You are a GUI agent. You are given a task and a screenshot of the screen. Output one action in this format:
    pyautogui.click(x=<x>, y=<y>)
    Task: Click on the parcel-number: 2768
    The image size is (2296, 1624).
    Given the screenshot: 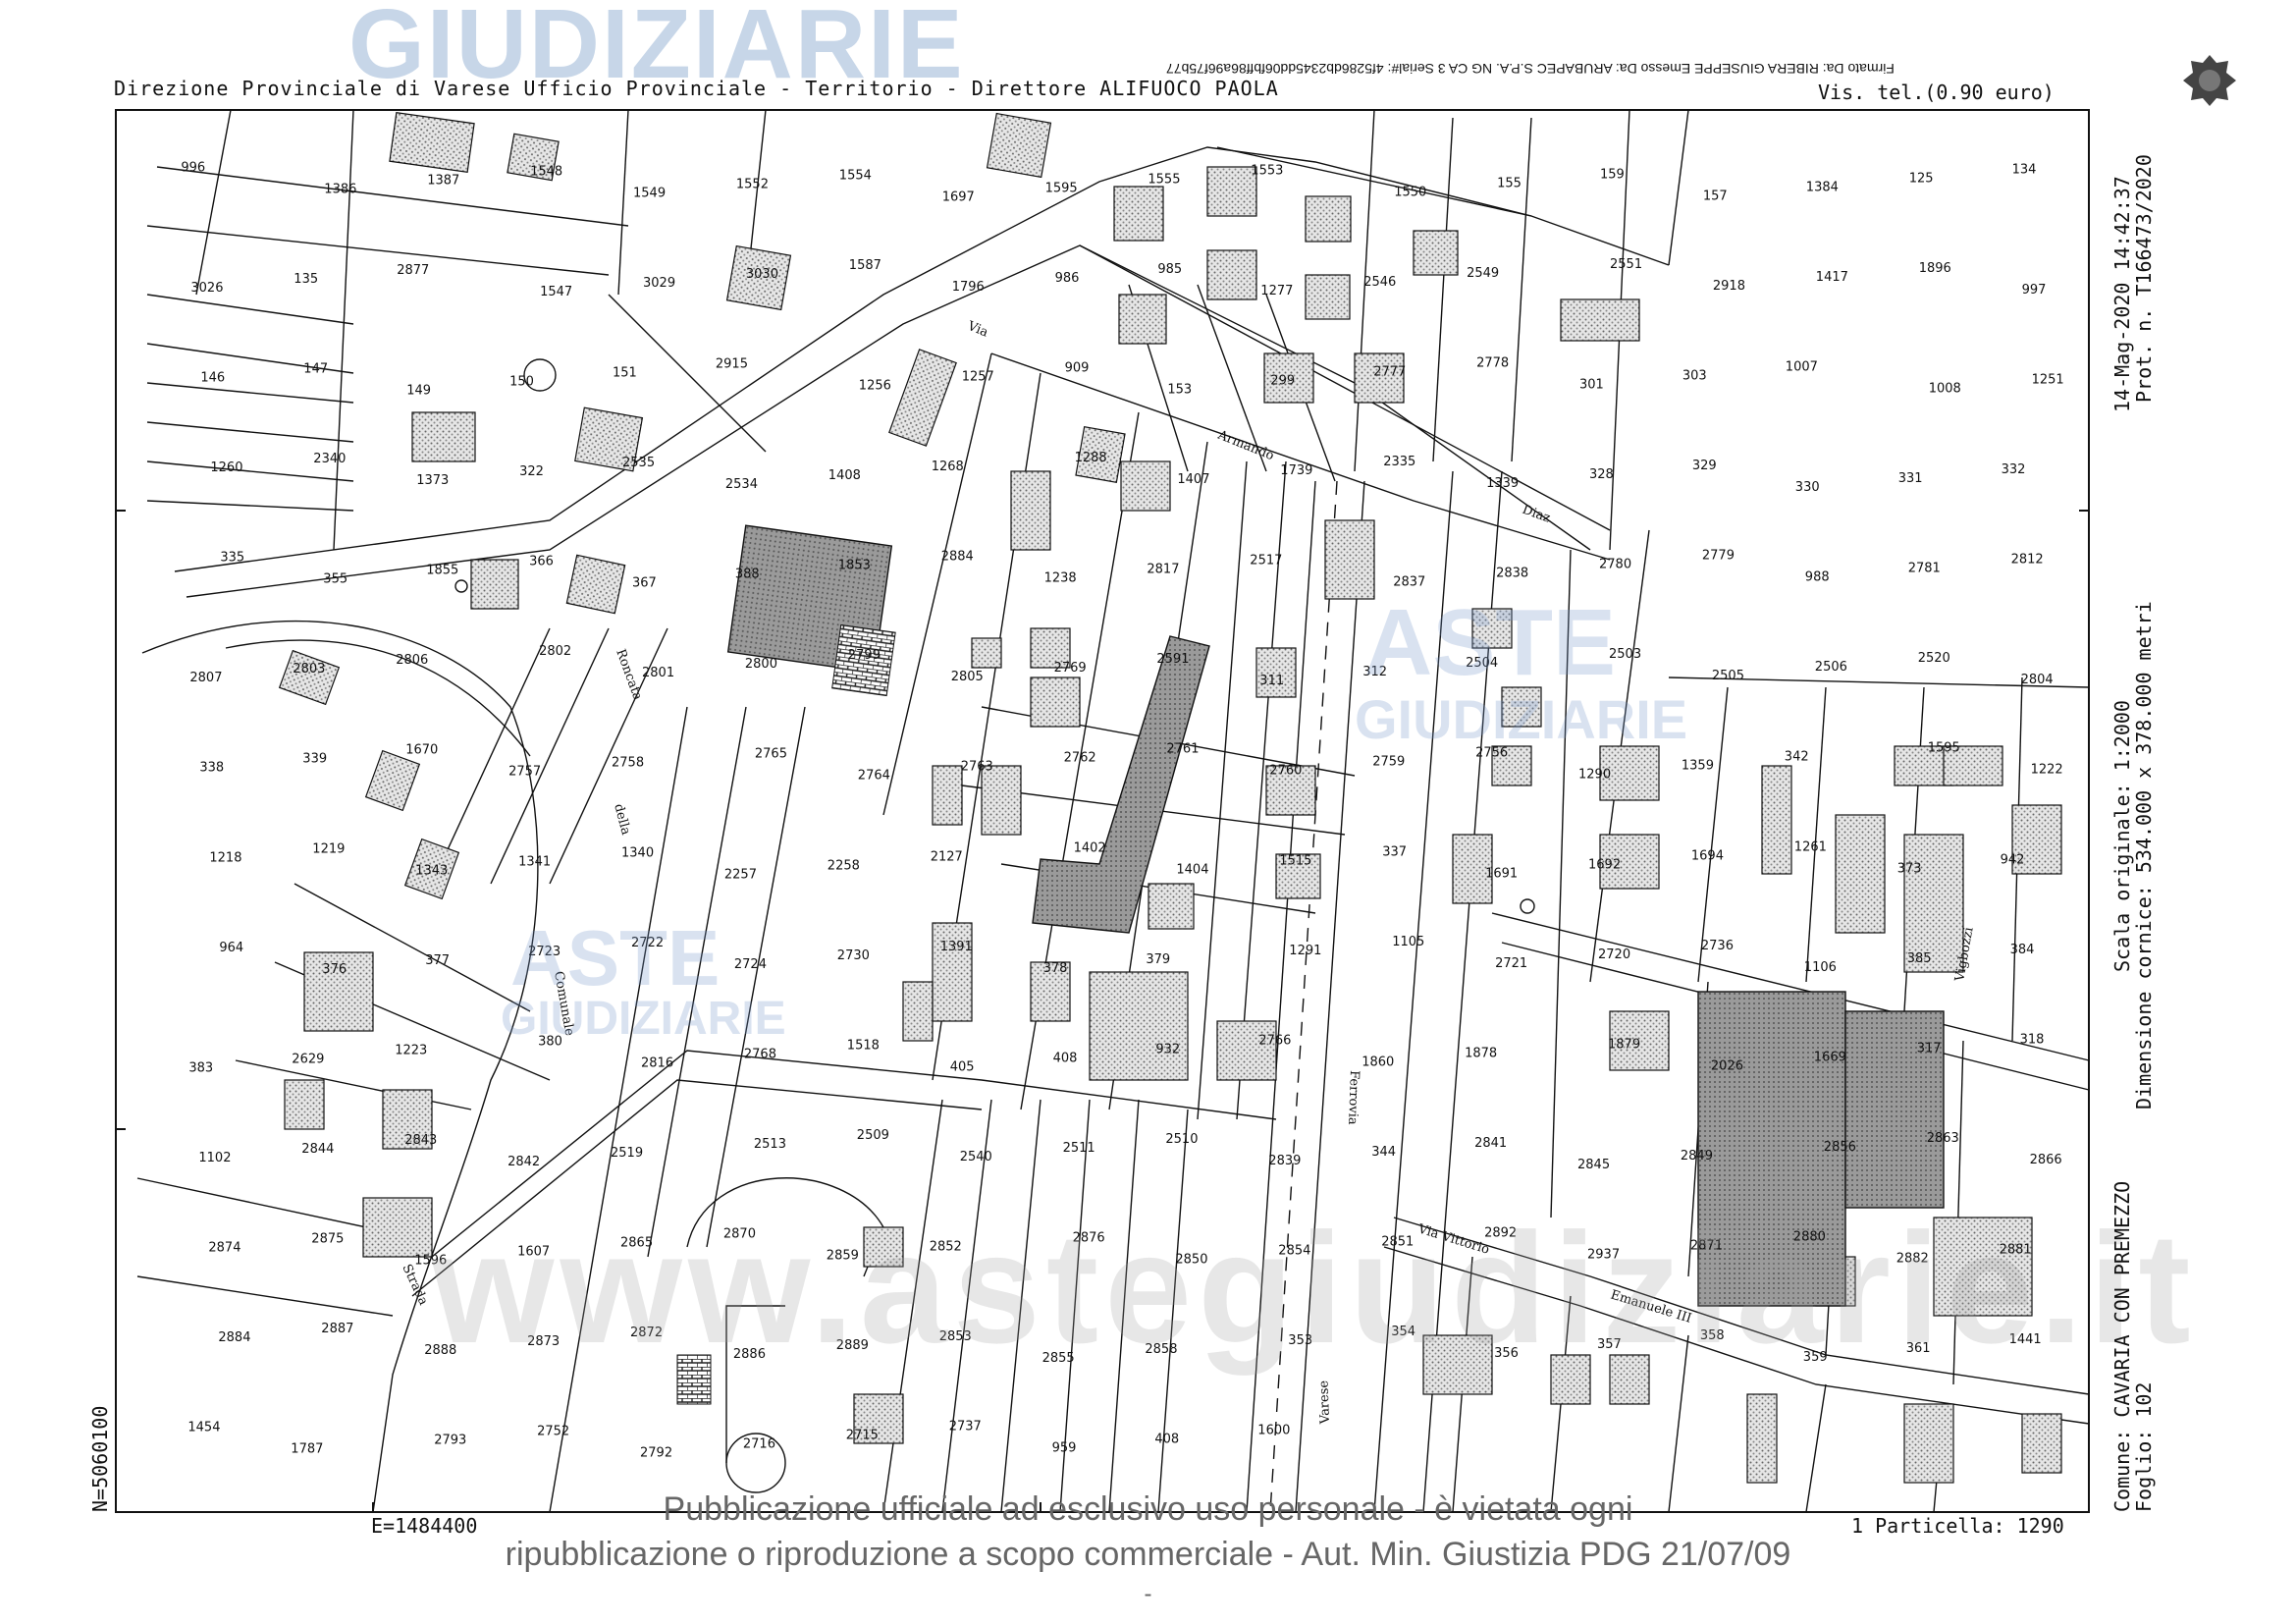 What is the action you would take?
    pyautogui.click(x=760, y=1054)
    